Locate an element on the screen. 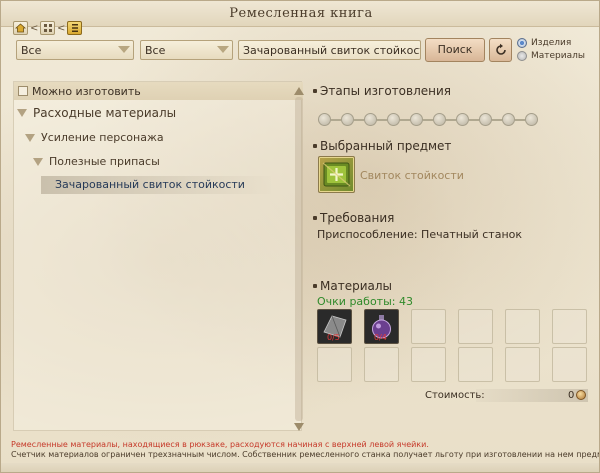 The width and height of the screenshot is (600, 473). tree-subcategory: Усиление персонажа is located at coordinates (94, 137).